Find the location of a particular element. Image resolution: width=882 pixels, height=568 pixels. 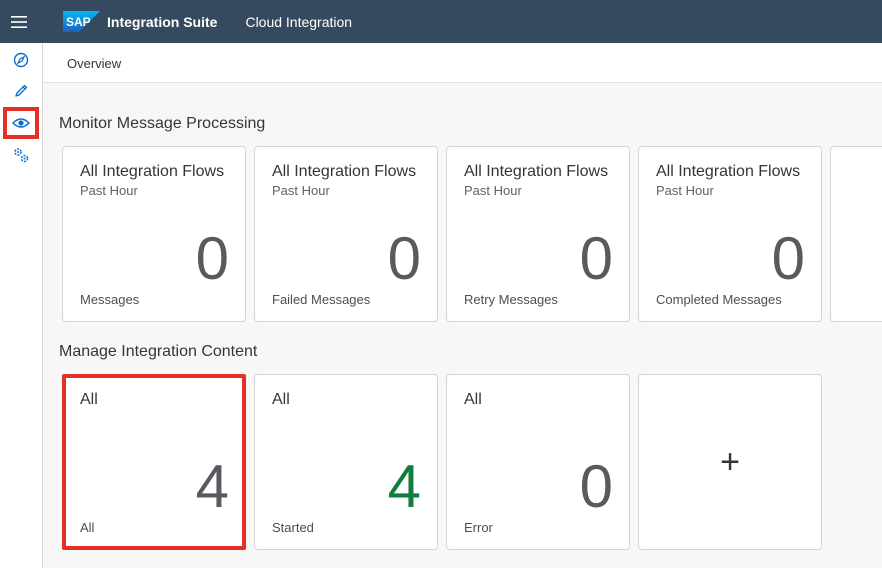

tile-footer: Started is located at coordinates (293, 527).